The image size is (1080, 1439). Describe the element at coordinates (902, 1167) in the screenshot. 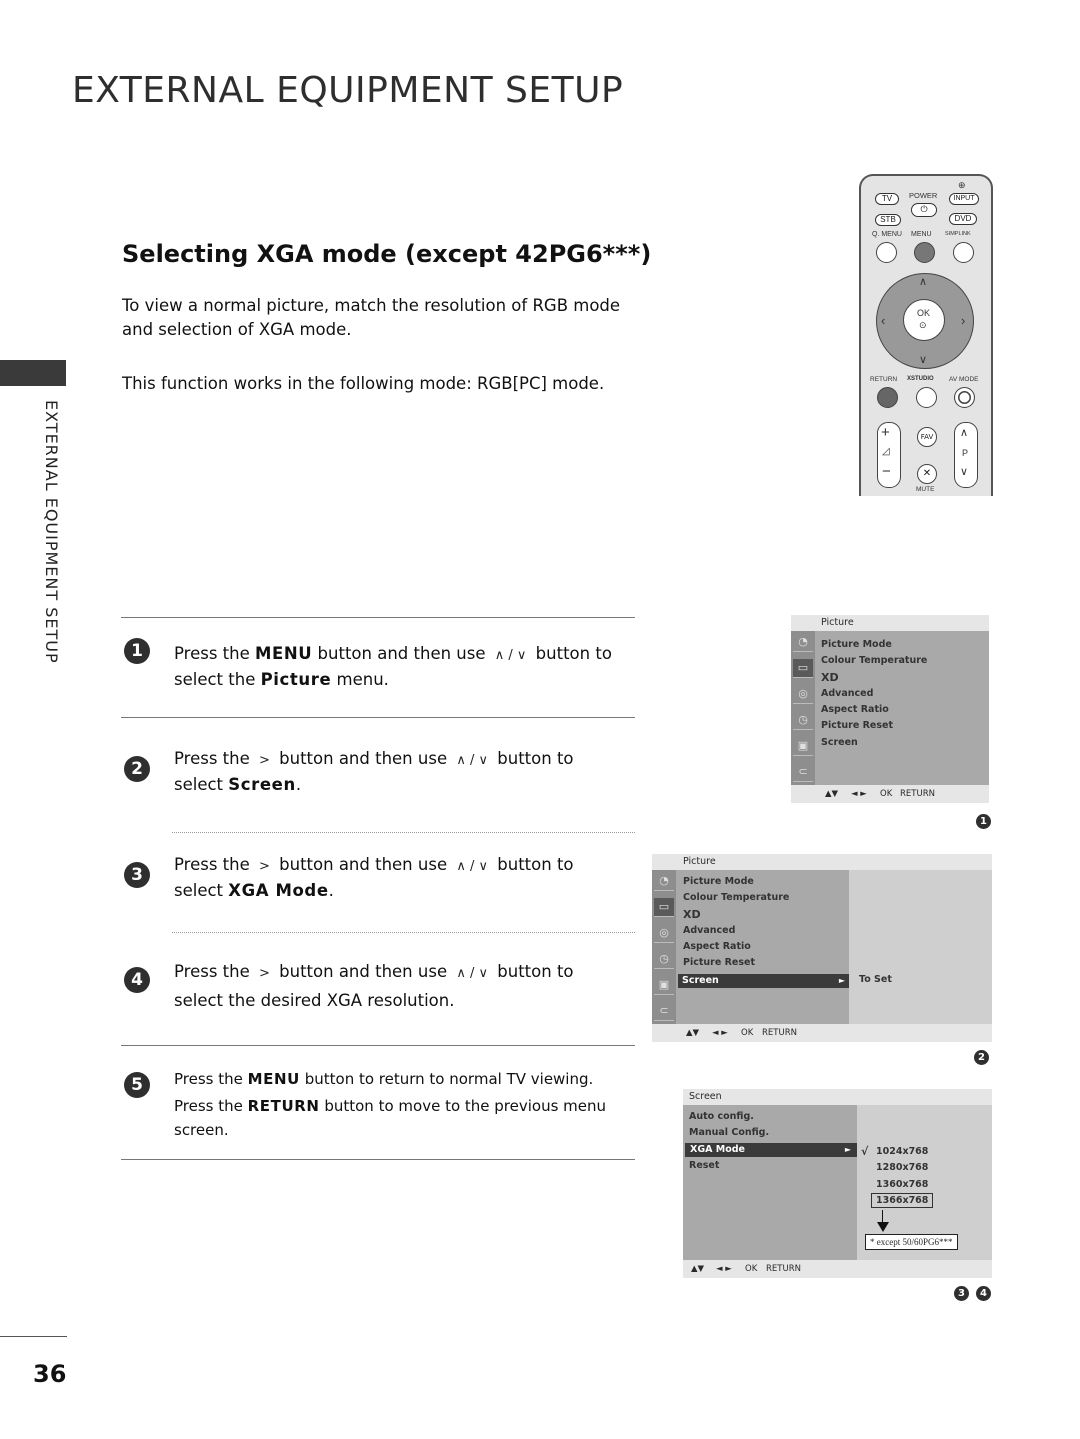

I see `resolution-option: 1280x768` at that location.